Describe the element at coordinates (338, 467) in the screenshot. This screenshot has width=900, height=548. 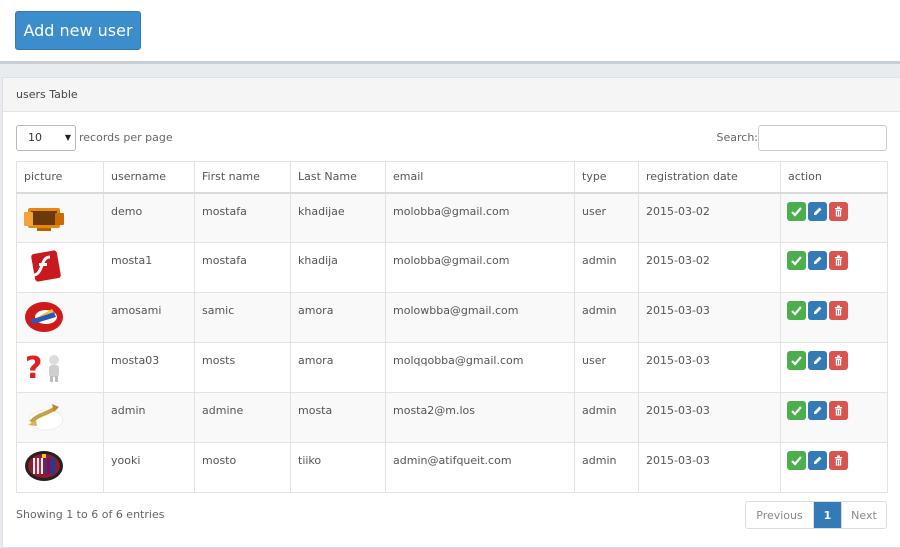
I see `last-name-cell: tiiko` at that location.